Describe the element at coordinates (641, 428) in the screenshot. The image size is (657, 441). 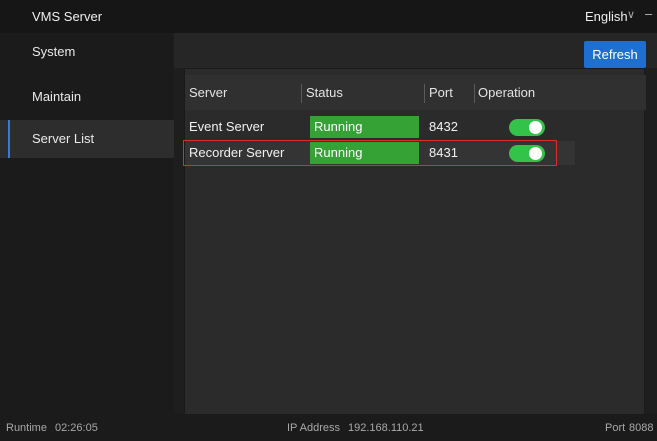
I see `port-value: 8088` at that location.